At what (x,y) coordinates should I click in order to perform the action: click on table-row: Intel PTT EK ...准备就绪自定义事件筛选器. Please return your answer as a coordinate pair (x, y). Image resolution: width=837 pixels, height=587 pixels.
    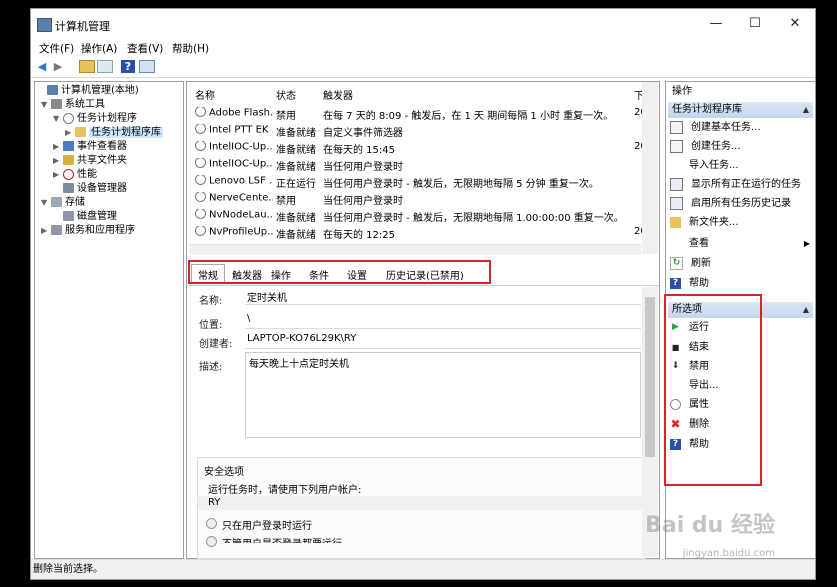
    Looking at the image, I should click on (414, 130).